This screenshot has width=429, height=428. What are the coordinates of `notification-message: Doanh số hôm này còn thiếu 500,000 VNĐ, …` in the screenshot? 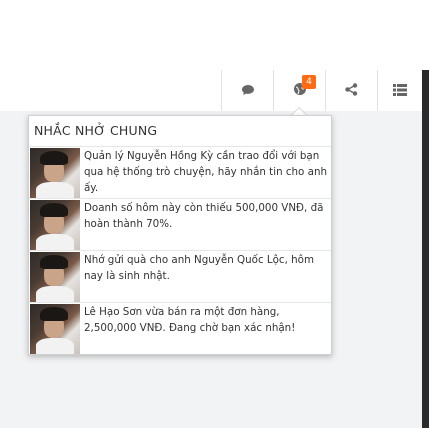 It's located at (204, 216).